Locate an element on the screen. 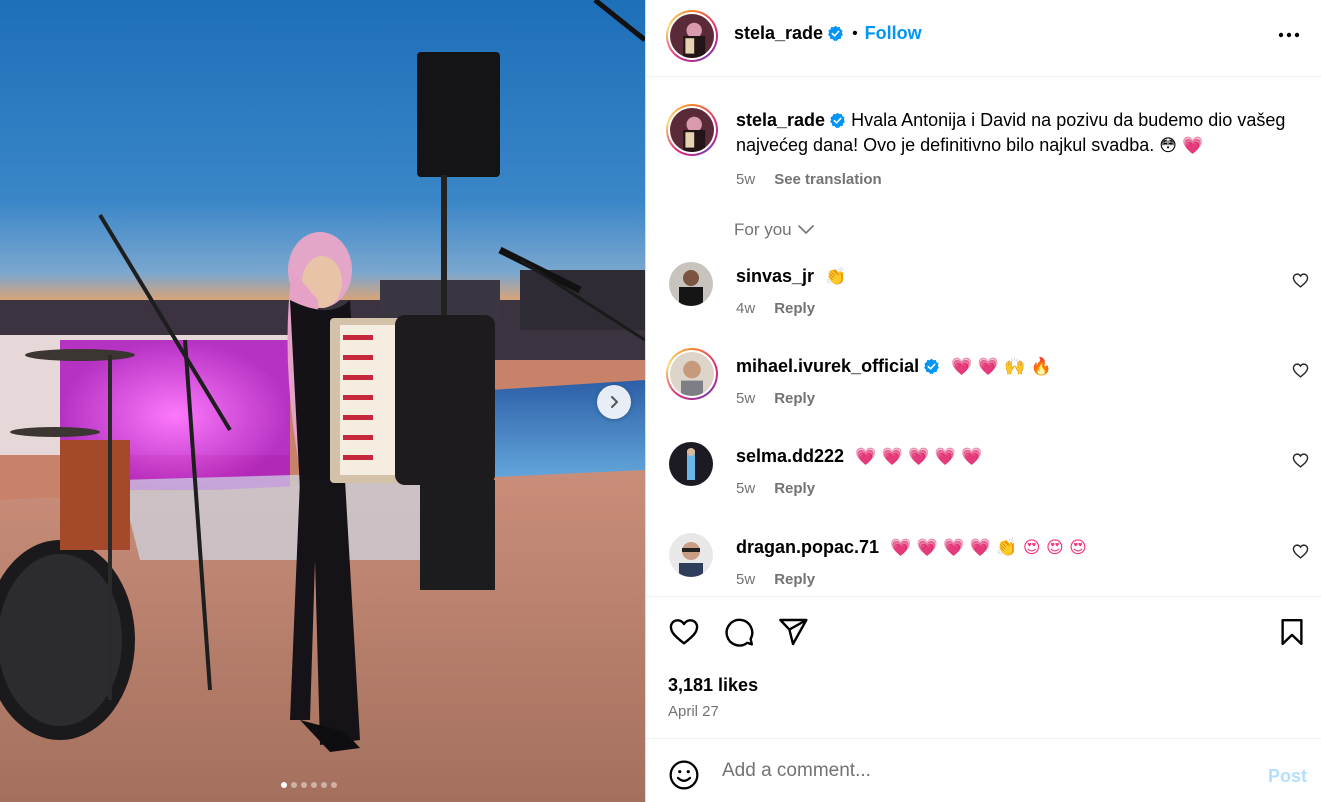  comment-sort-label: For you is located at coordinates (763, 229).